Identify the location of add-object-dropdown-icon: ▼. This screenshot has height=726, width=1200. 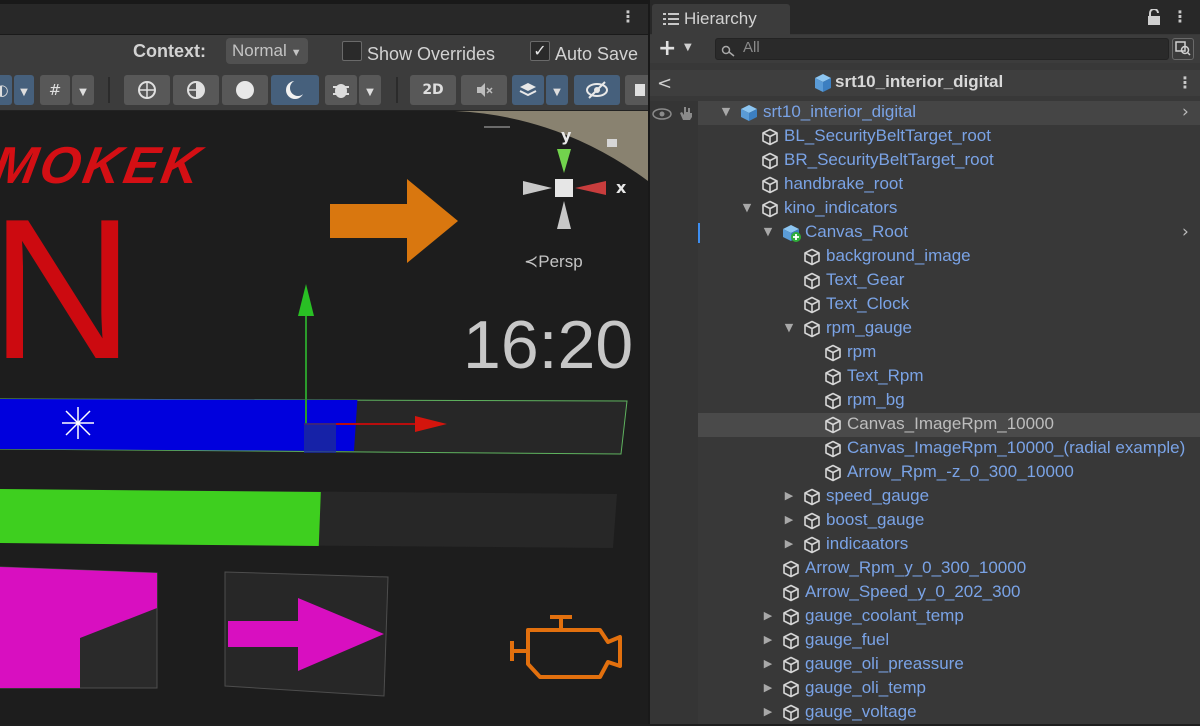
(688, 47).